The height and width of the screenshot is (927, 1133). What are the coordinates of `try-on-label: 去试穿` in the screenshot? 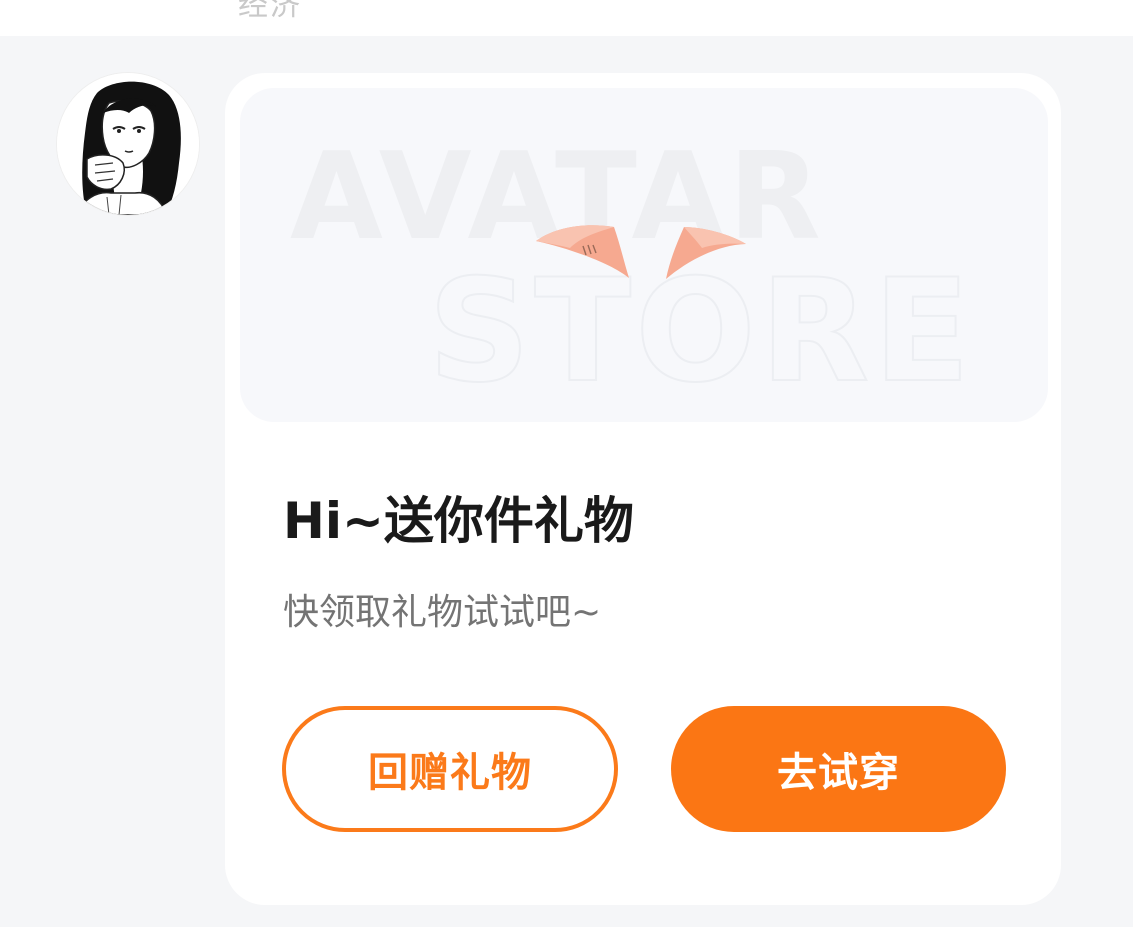 It's located at (838, 773).